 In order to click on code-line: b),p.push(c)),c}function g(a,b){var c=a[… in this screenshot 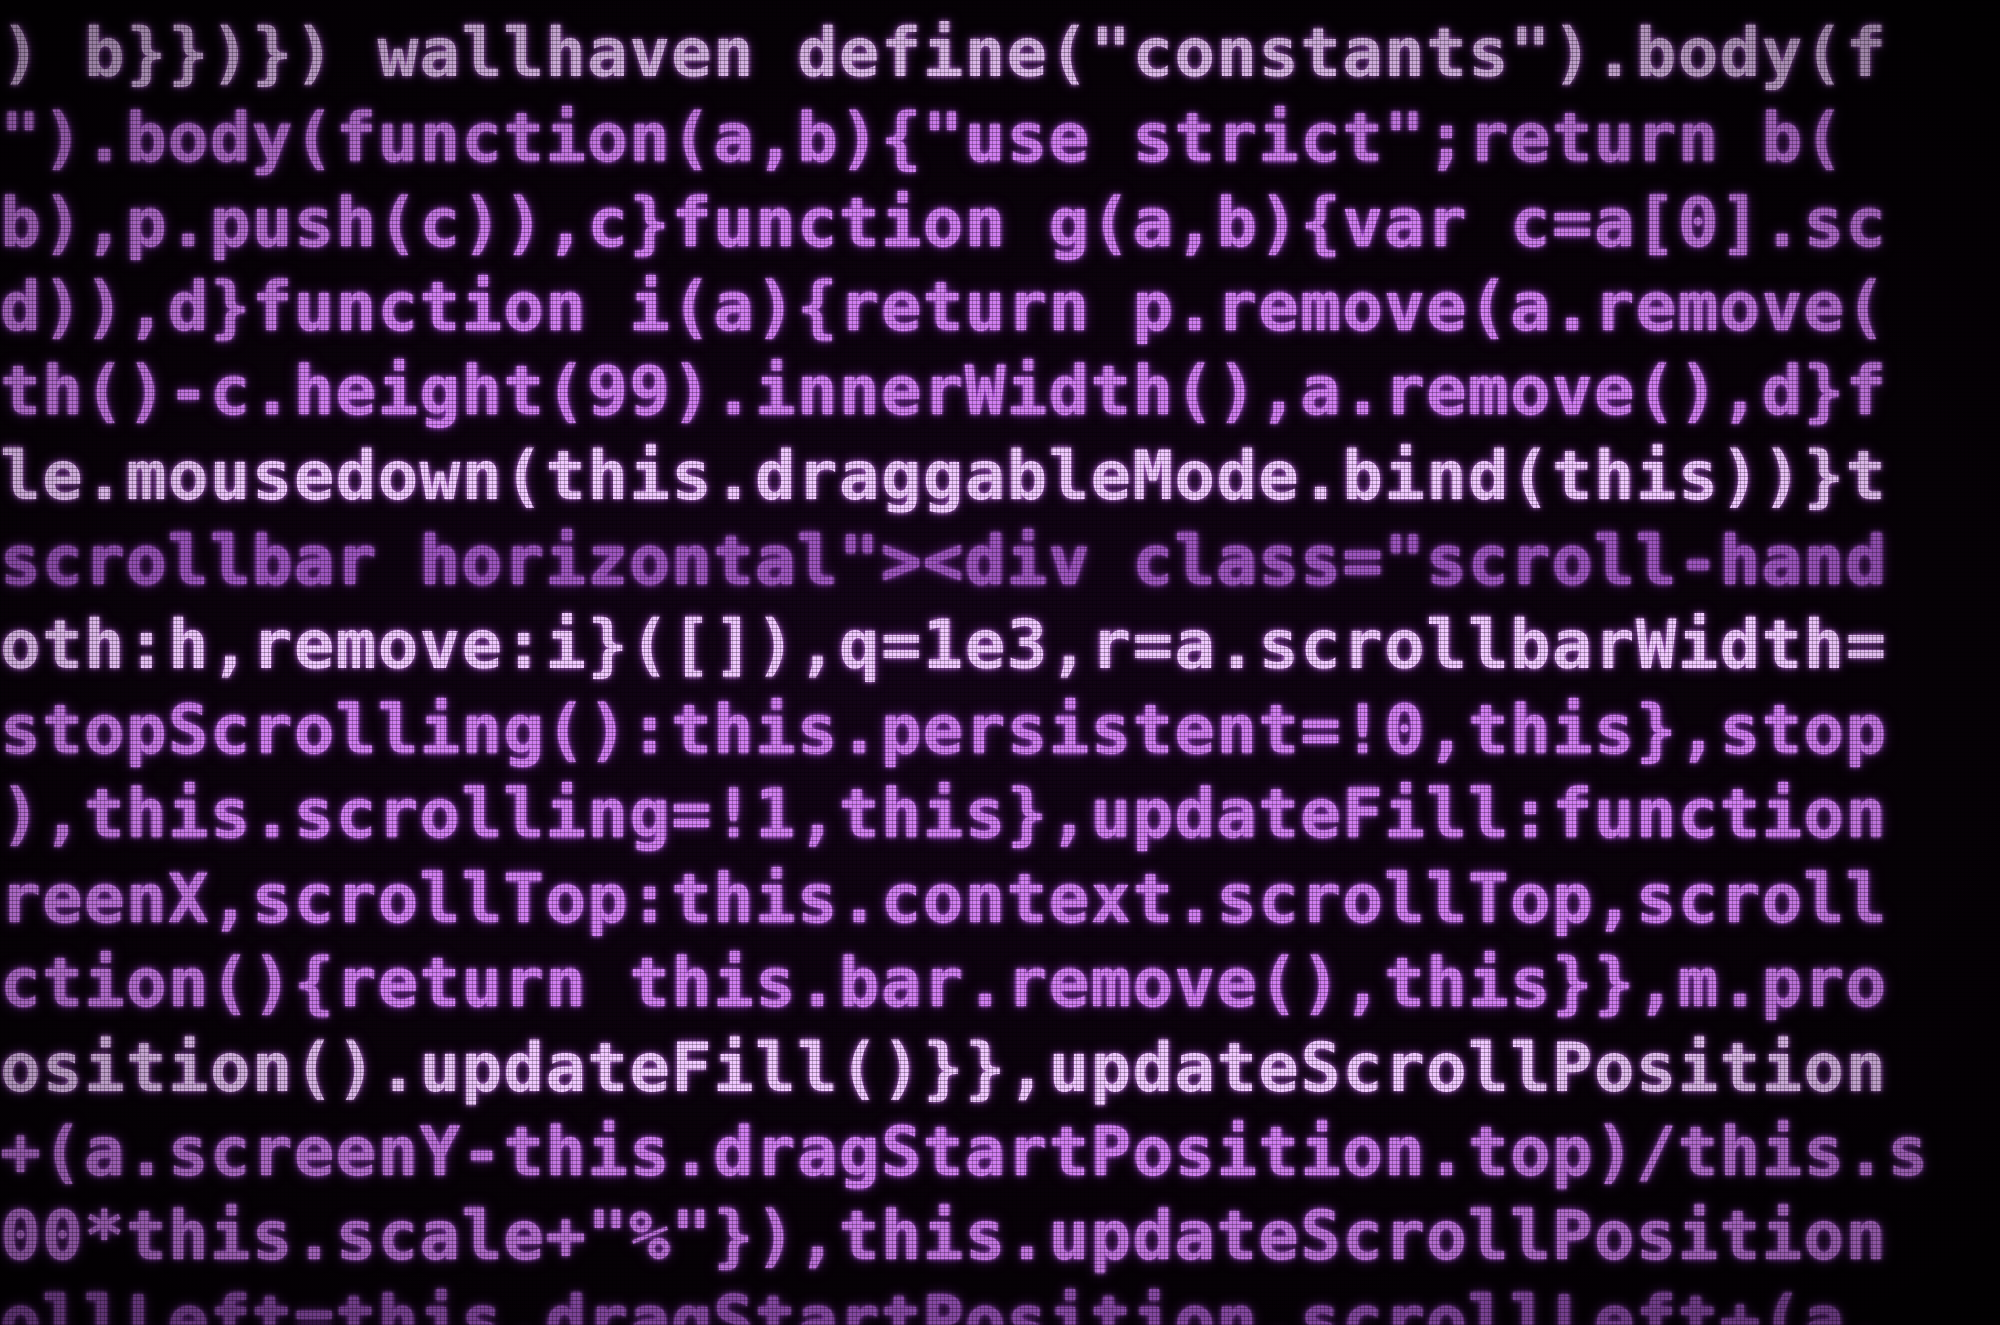, I will do `click(944, 223)`.